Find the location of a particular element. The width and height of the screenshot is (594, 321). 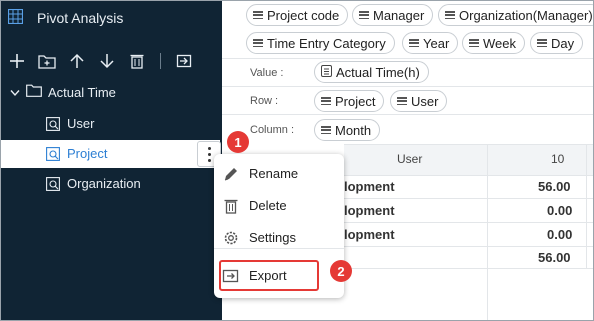

sidebar-toolbar is located at coordinates (100, 61).